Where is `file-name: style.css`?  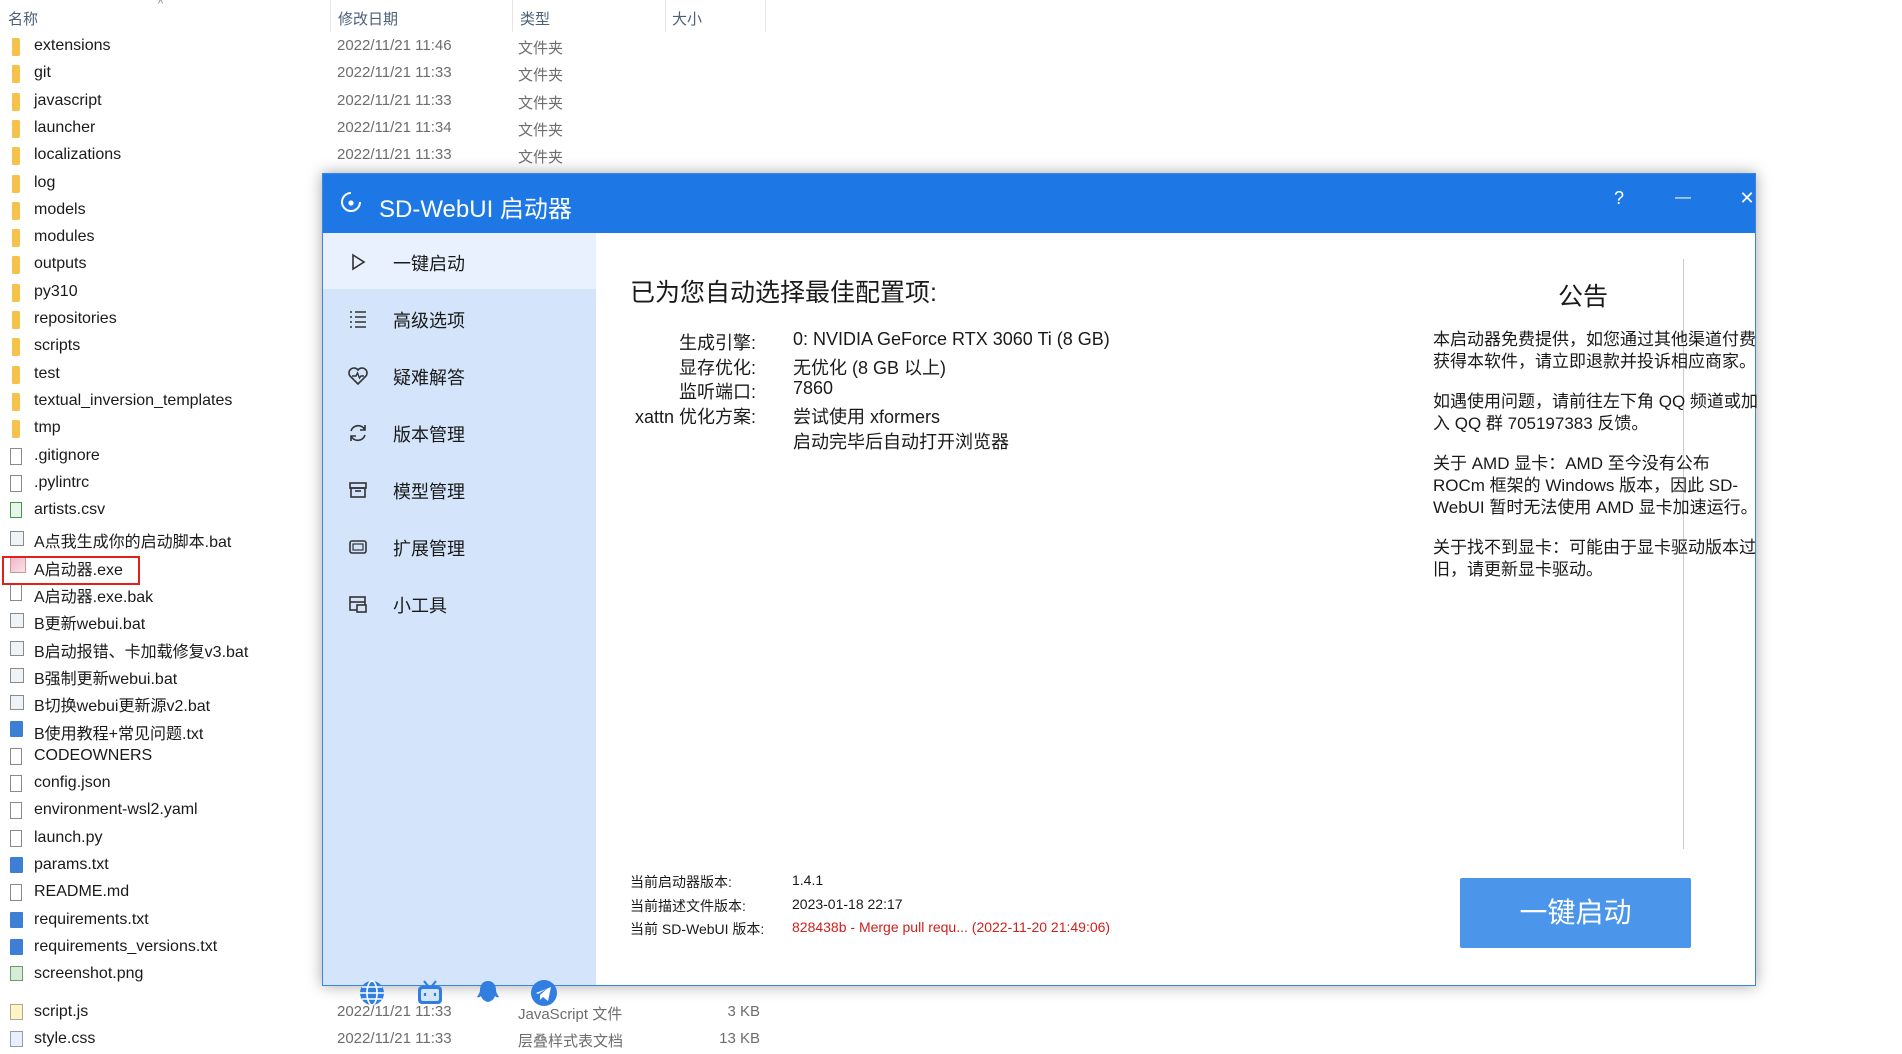
file-name: style.css is located at coordinates (65, 1038).